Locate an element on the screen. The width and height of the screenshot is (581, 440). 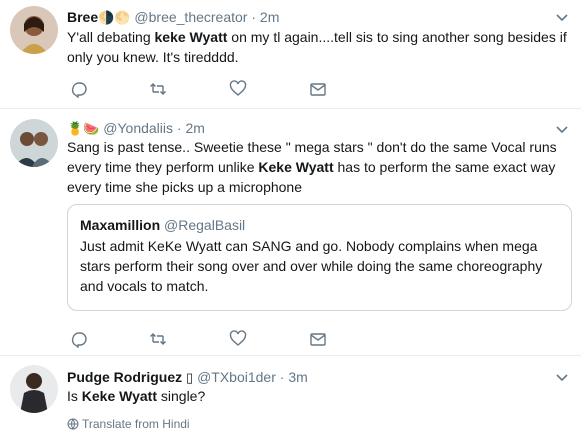
display-name: Pudge Rodriguez is located at coordinates (124, 377).